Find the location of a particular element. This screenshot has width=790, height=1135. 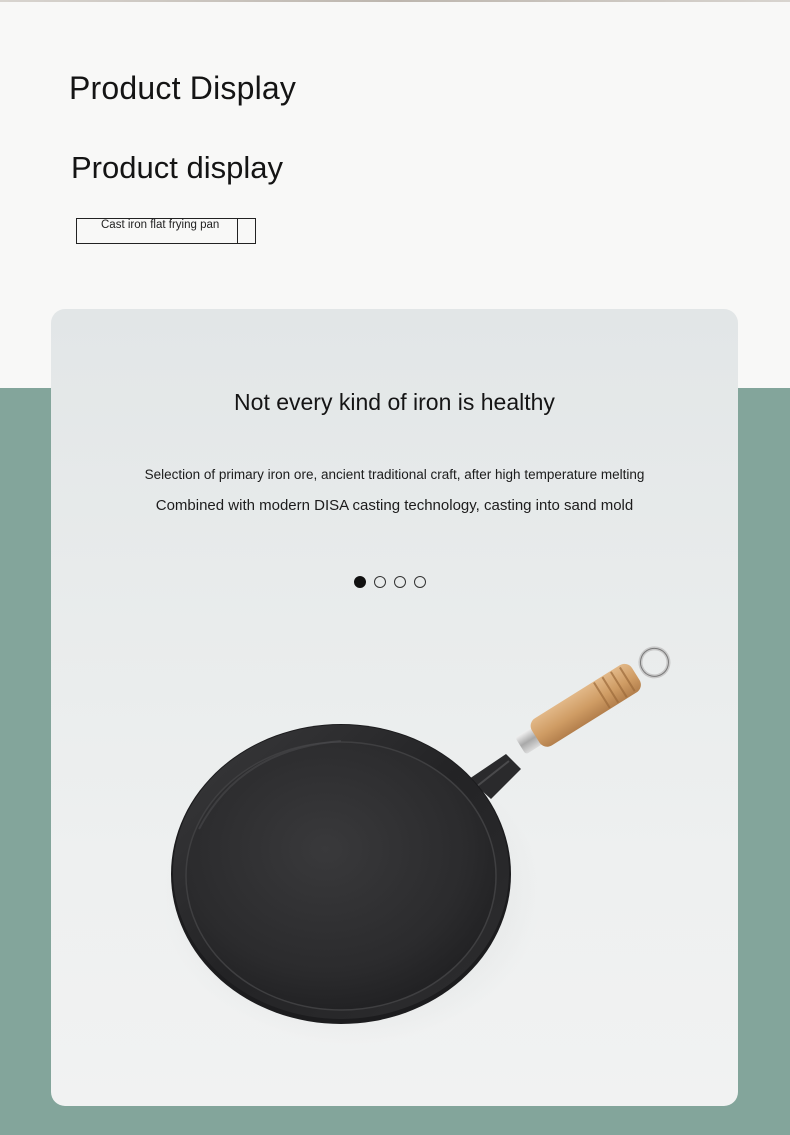

product-tag-divider is located at coordinates (237, 231).